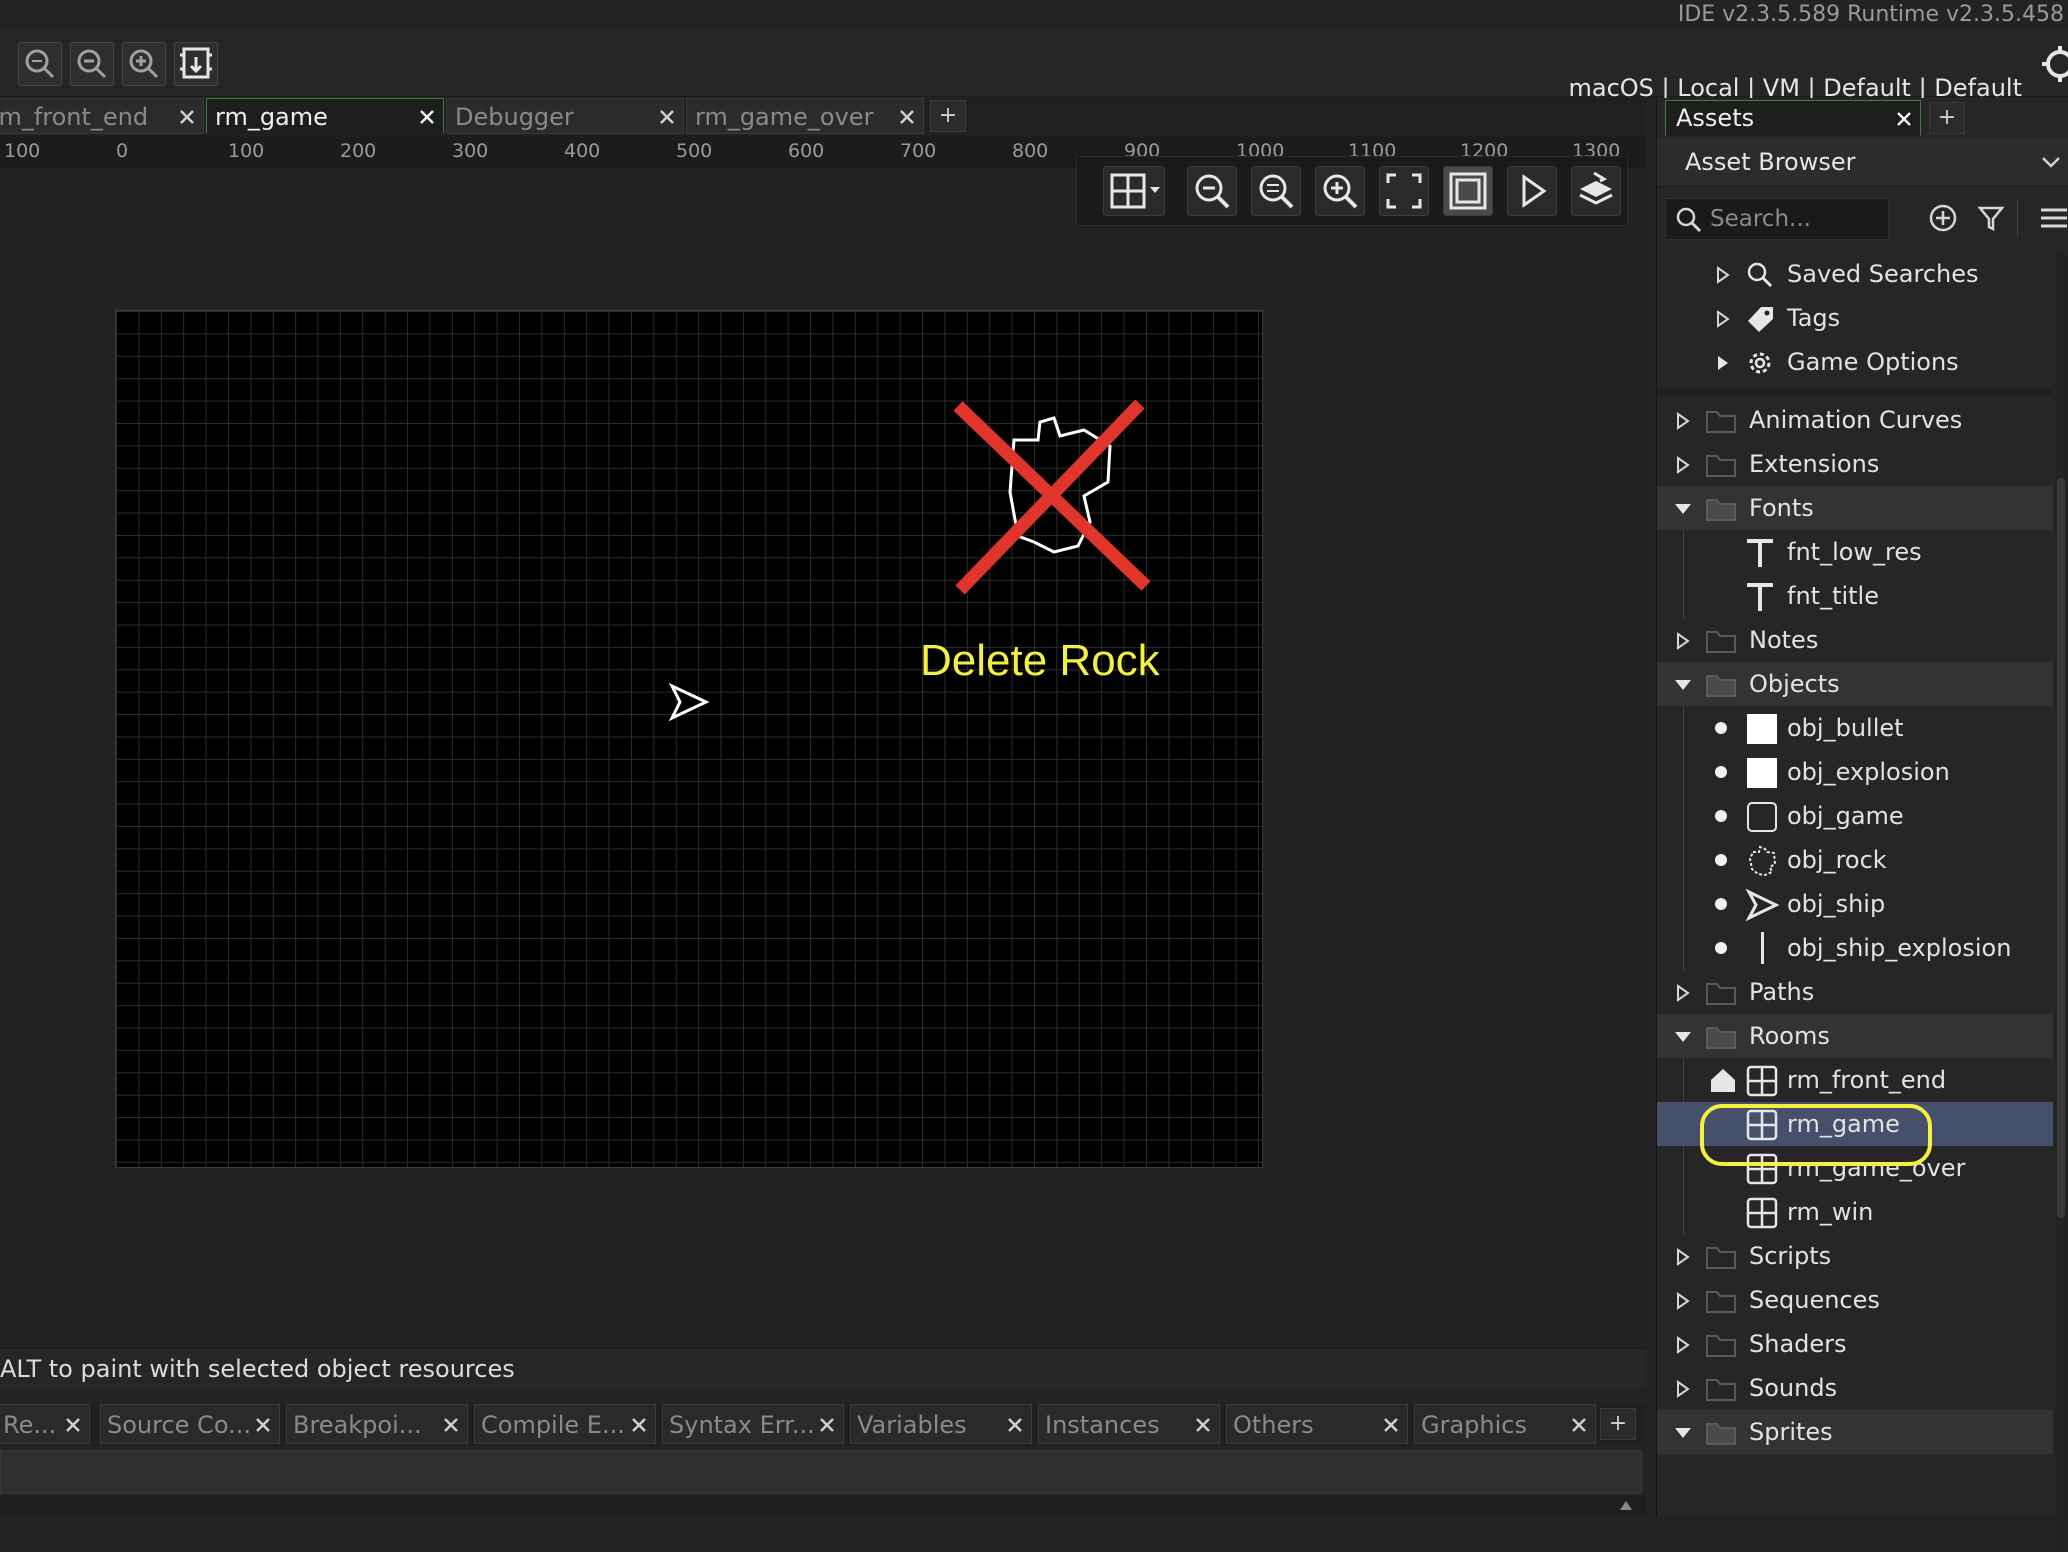 Image resolution: width=2068 pixels, height=1552 pixels. I want to click on menu-icon, so click(2052, 218).